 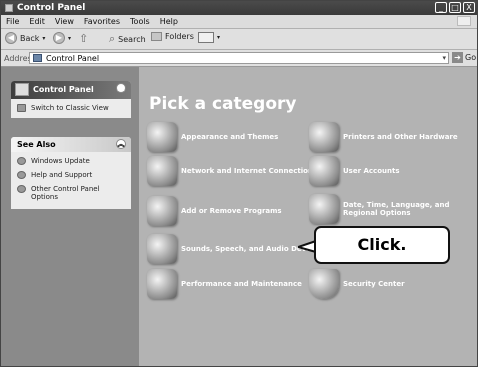 What do you see at coordinates (457, 57) in the screenshot?
I see `go-arrow-icon: ➔` at bounding box center [457, 57].